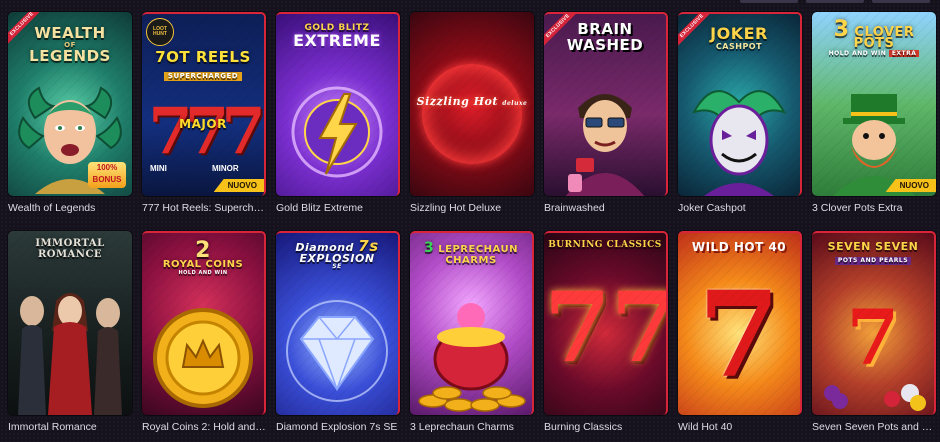 The image size is (940, 442). I want to click on game-title: Immortal Romance, so click(70, 427).